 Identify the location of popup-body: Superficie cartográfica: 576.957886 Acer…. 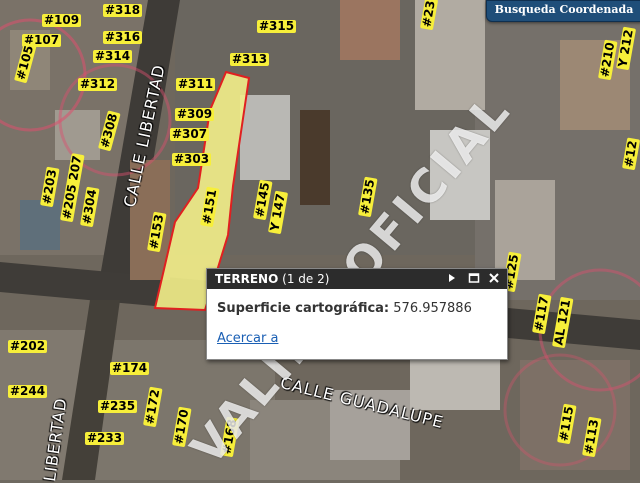
(357, 317).